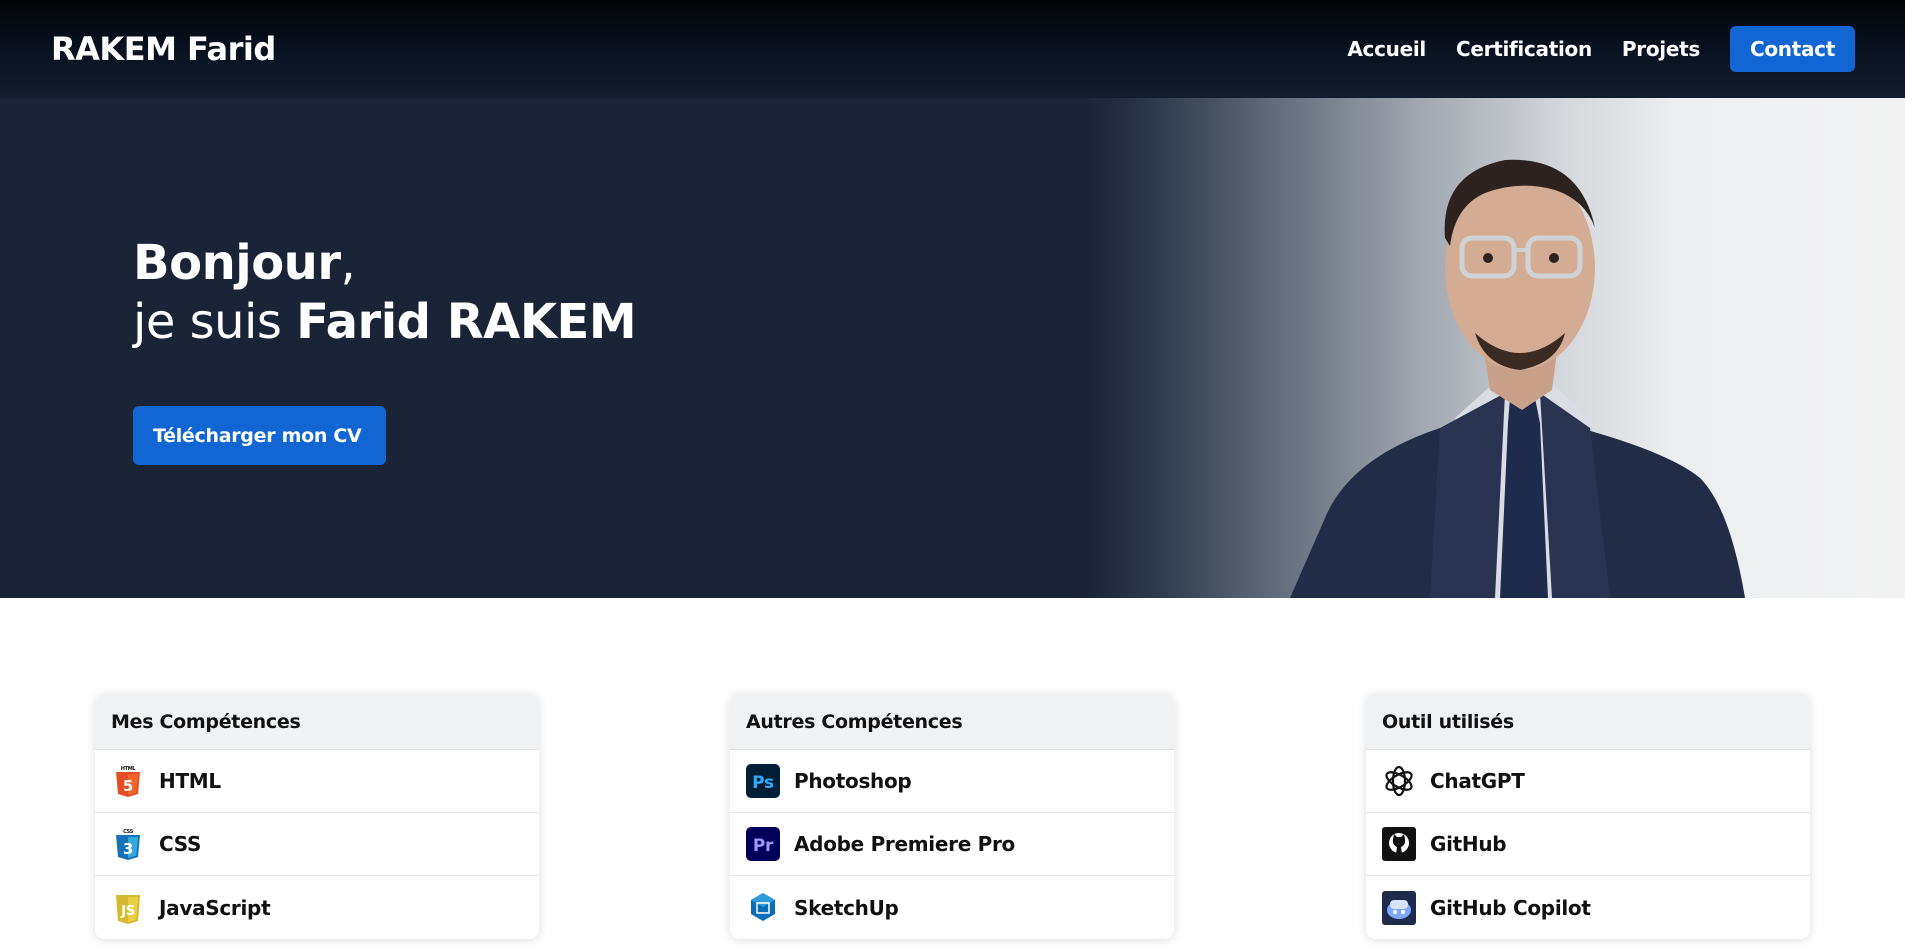  I want to click on list-item: SketchUp, so click(952, 907).